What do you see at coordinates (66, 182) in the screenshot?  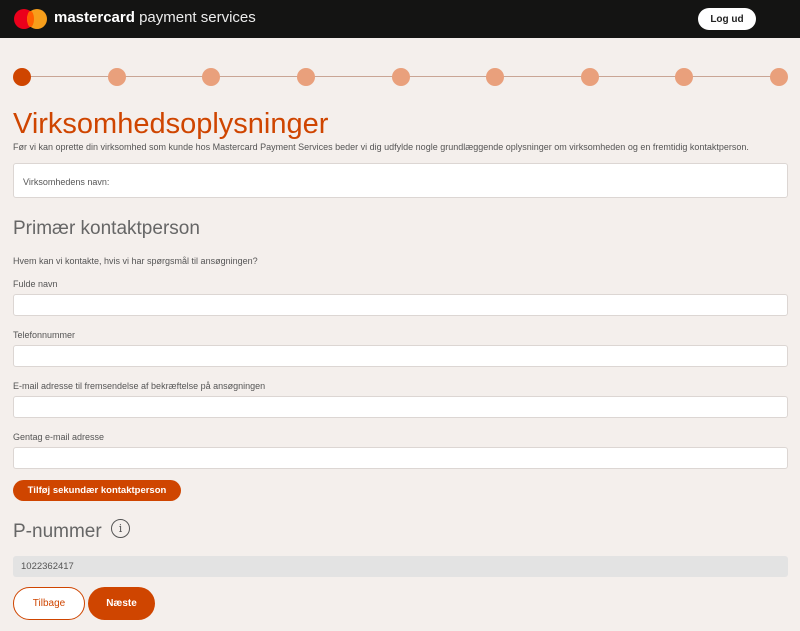 I see `company-name-label: Virksomhedens navn:` at bounding box center [66, 182].